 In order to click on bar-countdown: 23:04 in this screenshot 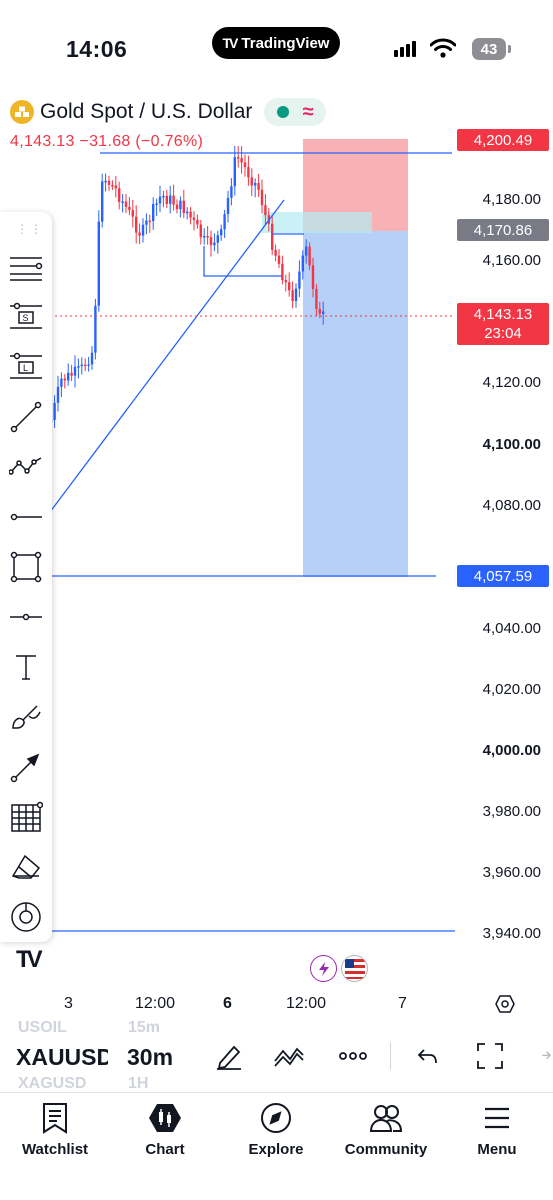, I will do `click(503, 333)`.